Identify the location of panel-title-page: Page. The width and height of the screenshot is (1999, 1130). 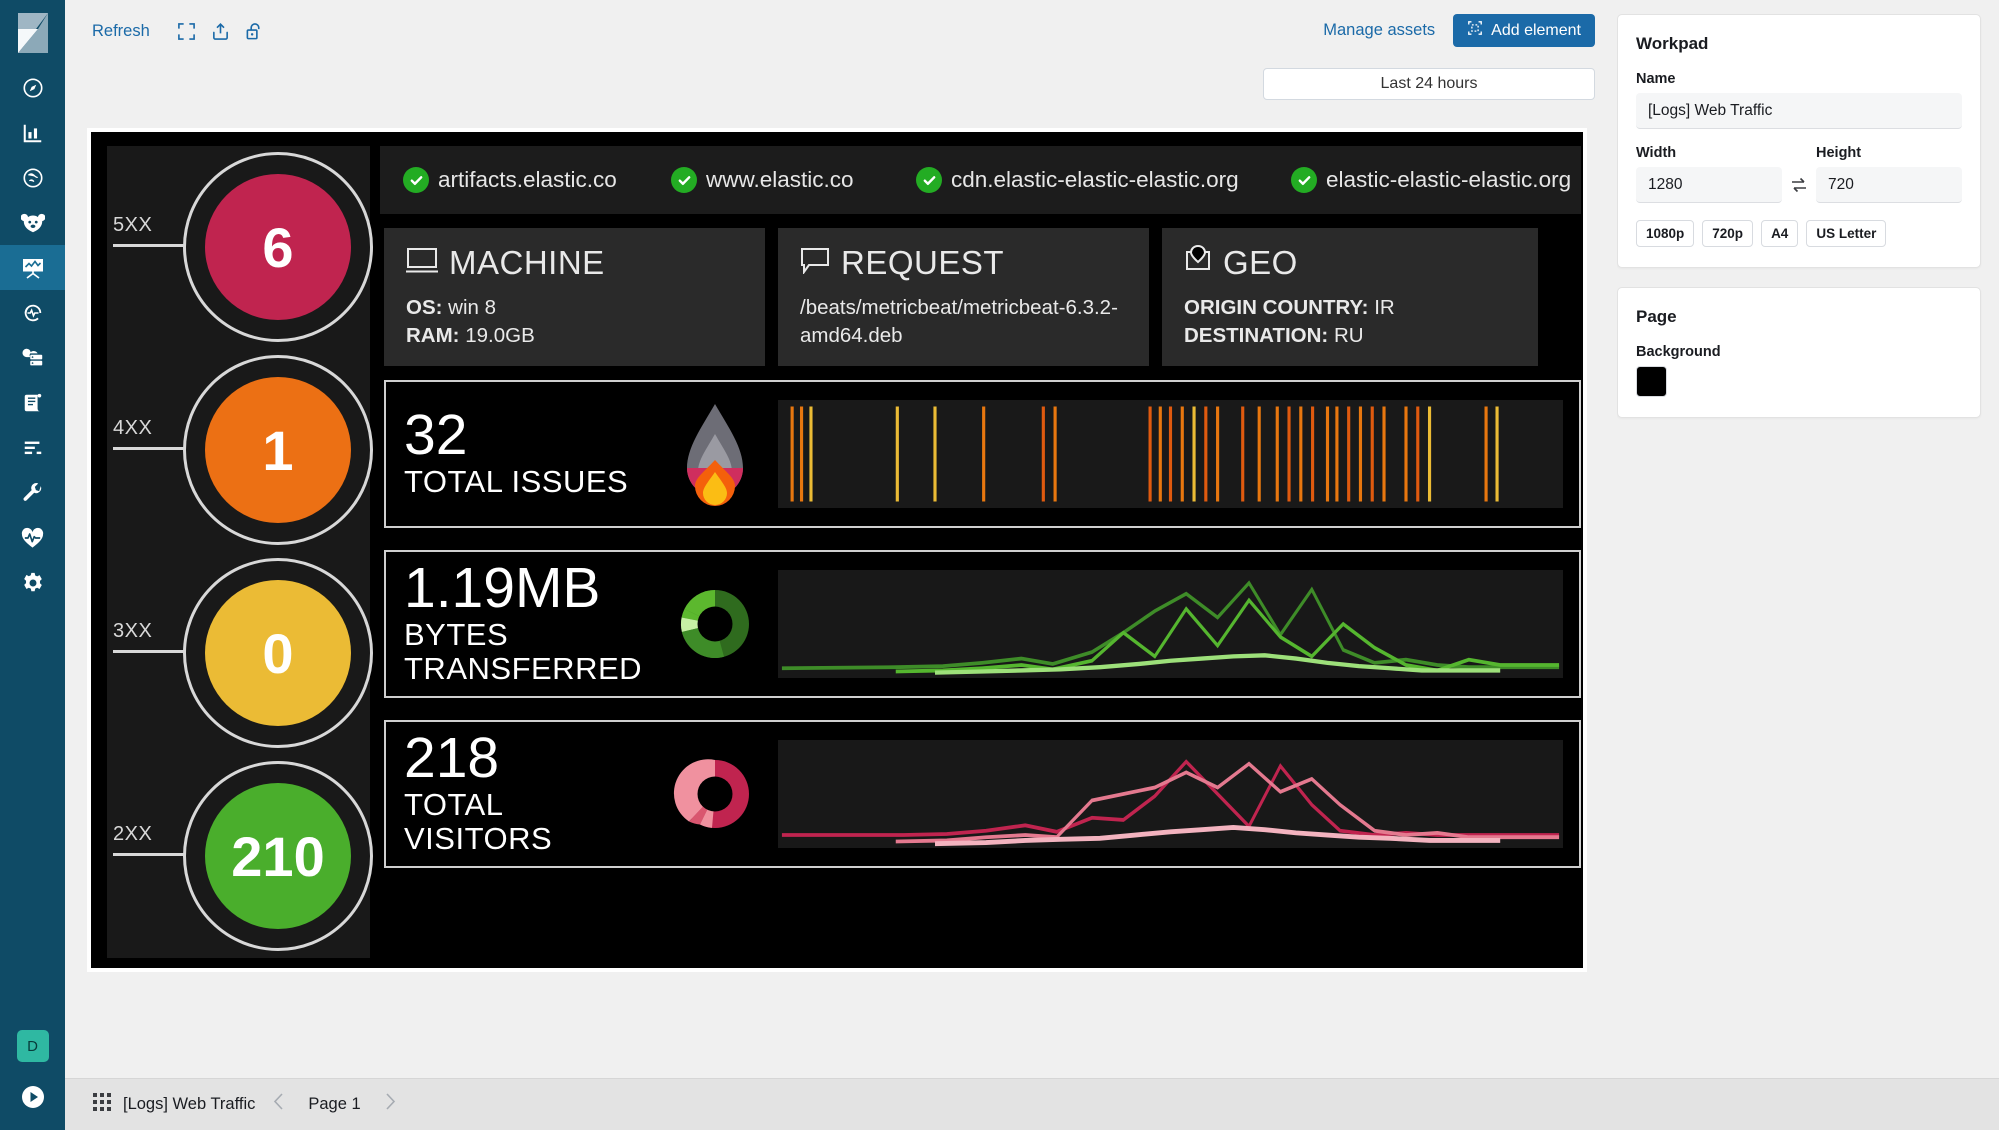
(1656, 316).